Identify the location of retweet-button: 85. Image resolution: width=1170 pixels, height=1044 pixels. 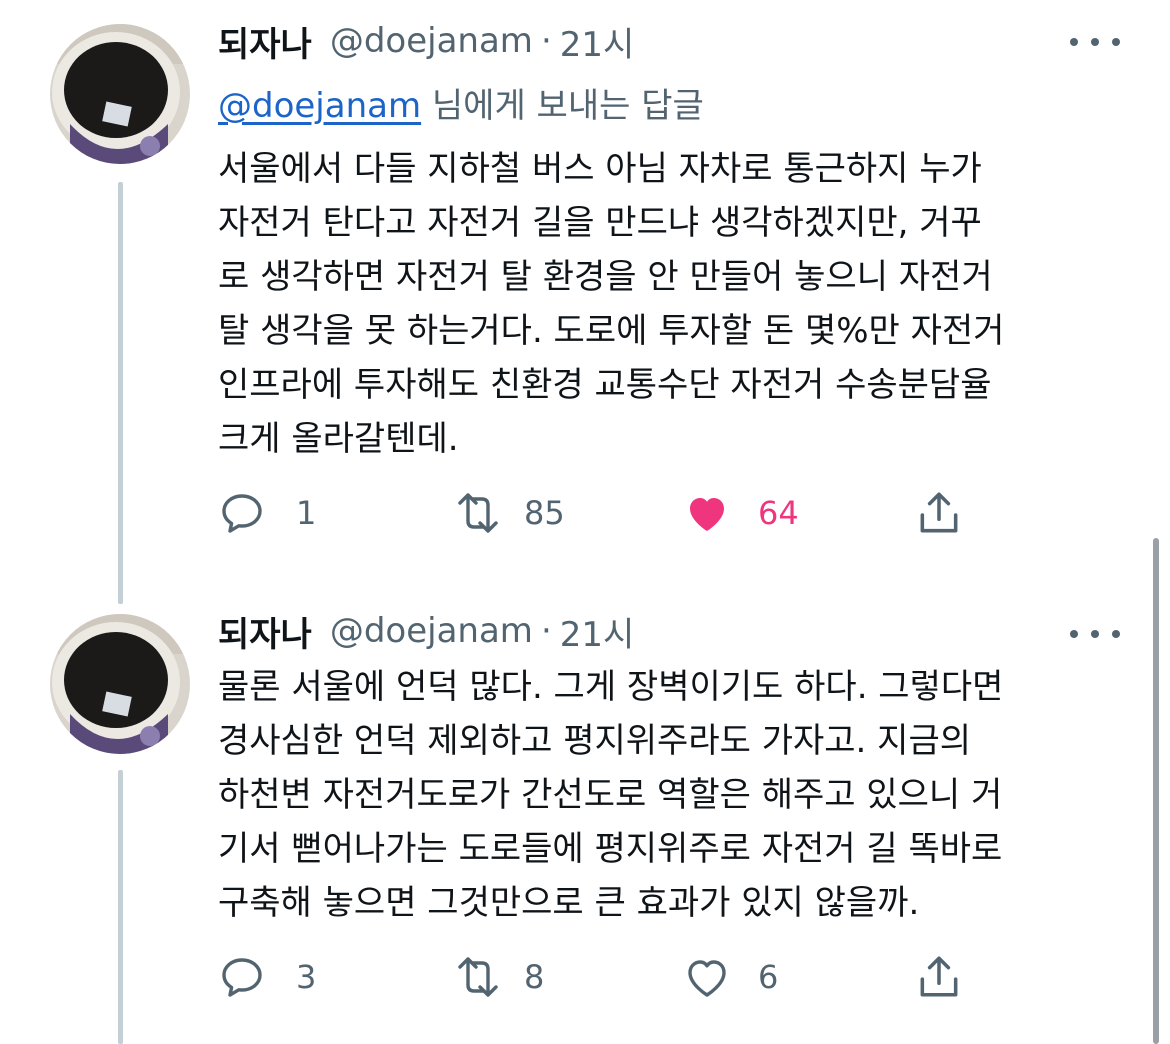
(507, 513).